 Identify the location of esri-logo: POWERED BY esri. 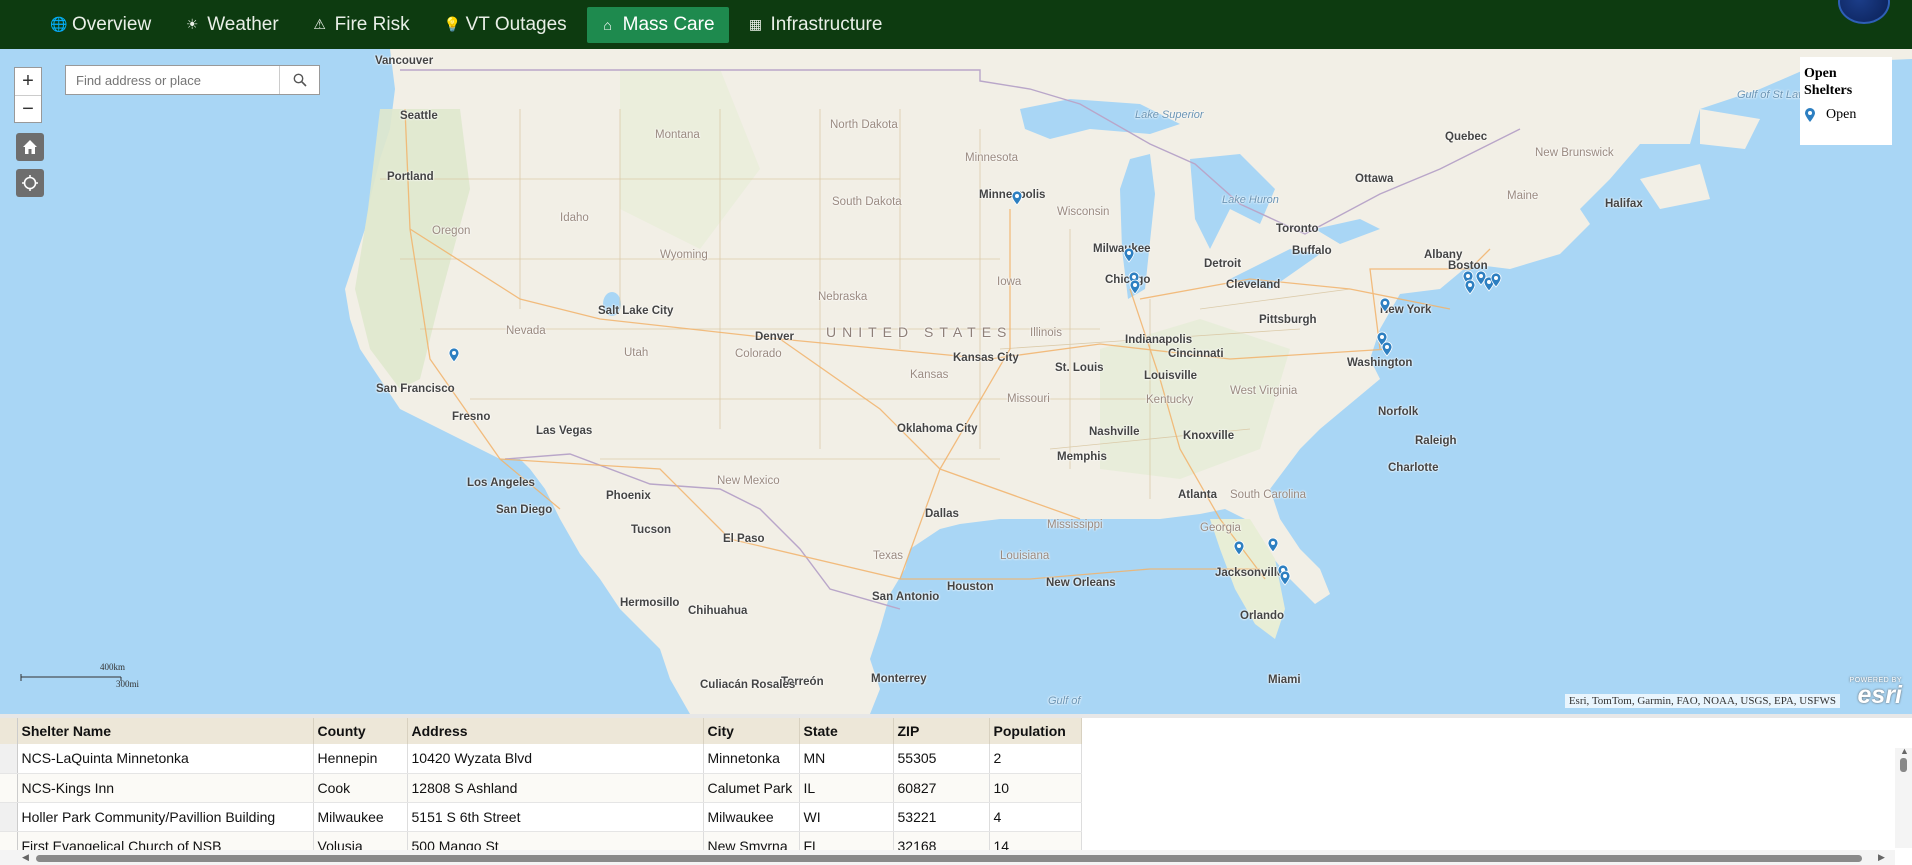
(1876, 692).